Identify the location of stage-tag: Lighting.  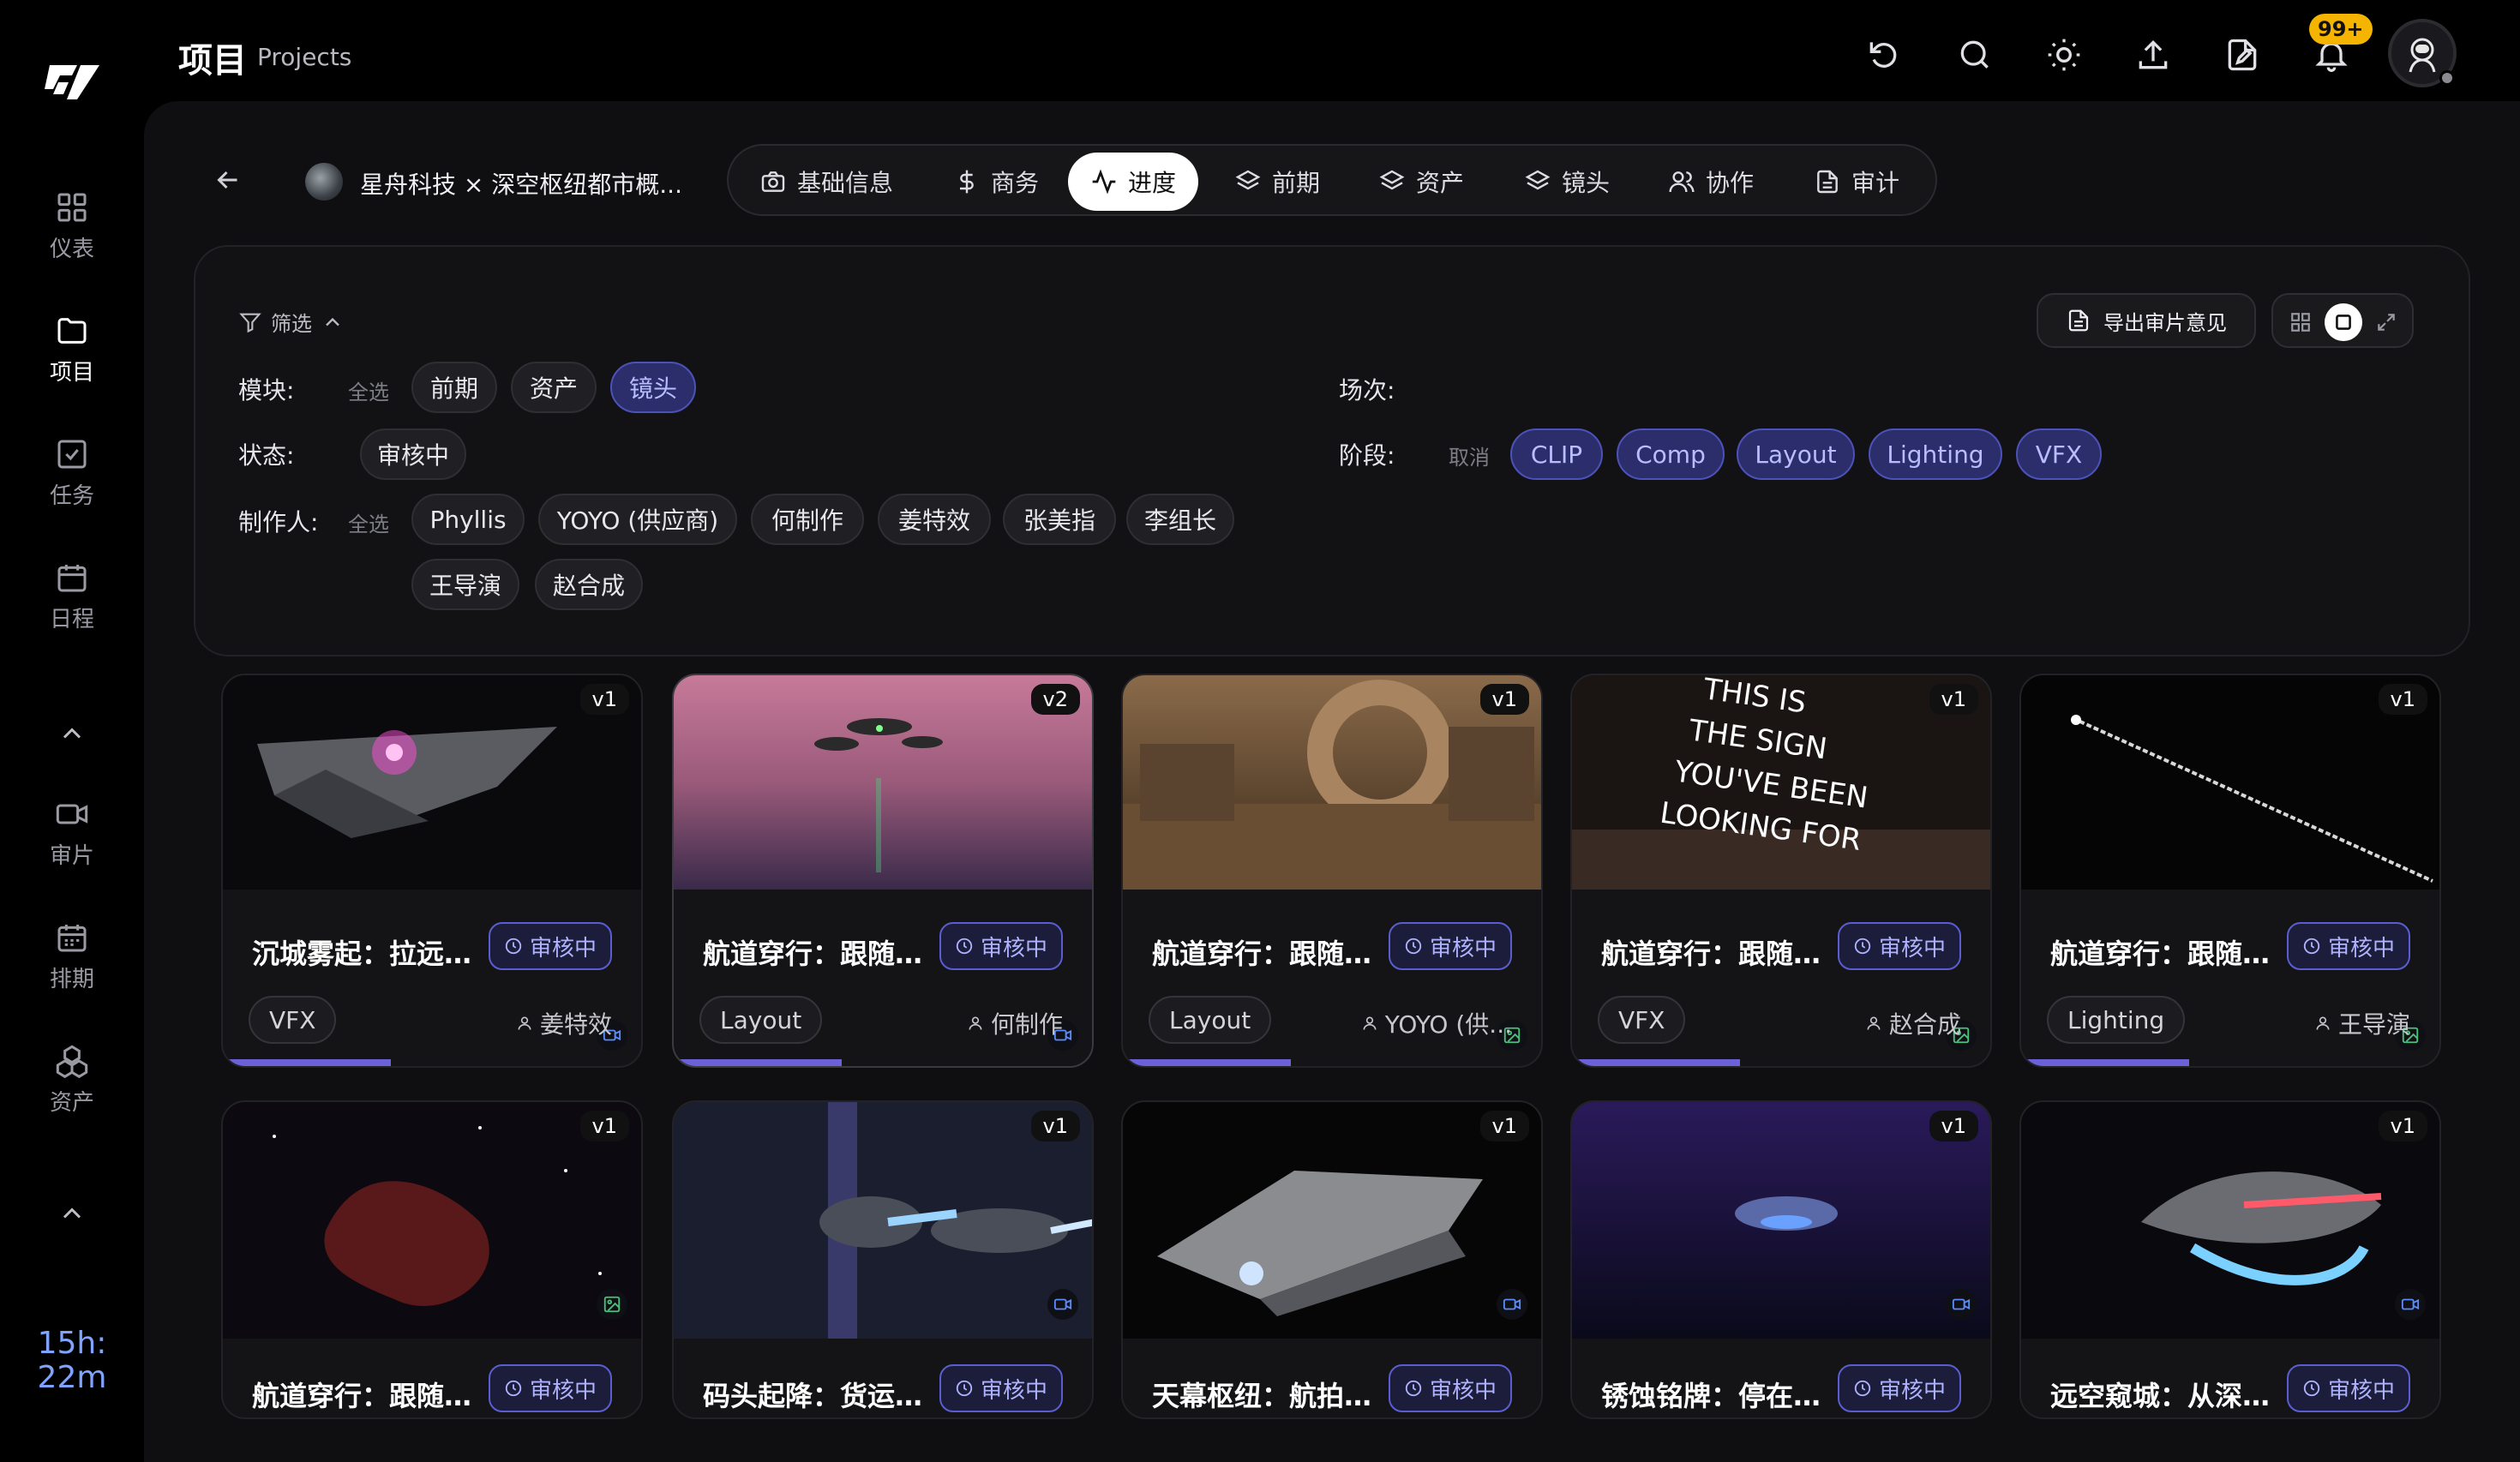
(2116, 1020).